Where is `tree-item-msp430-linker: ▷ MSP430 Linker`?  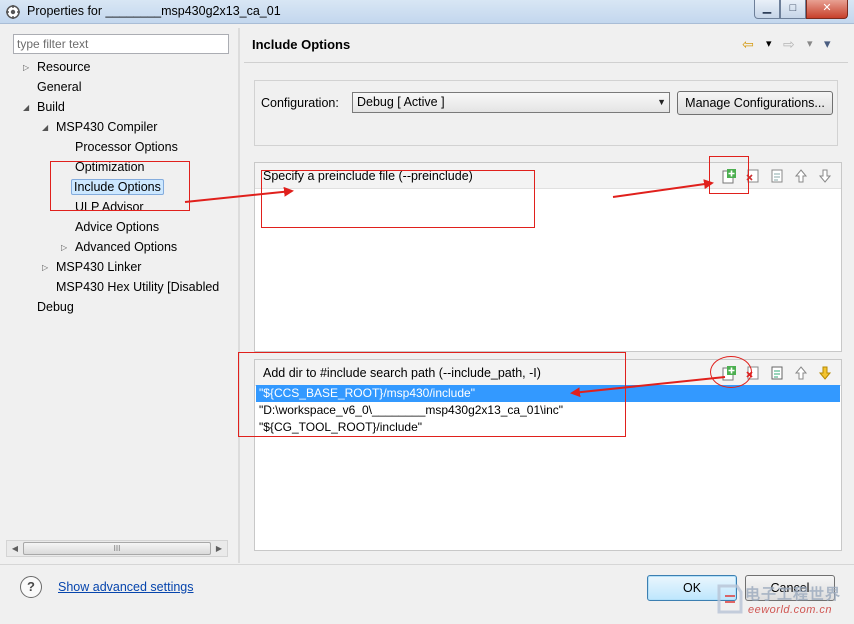 tree-item-msp430-linker: ▷ MSP430 Linker is located at coordinates (92, 267).